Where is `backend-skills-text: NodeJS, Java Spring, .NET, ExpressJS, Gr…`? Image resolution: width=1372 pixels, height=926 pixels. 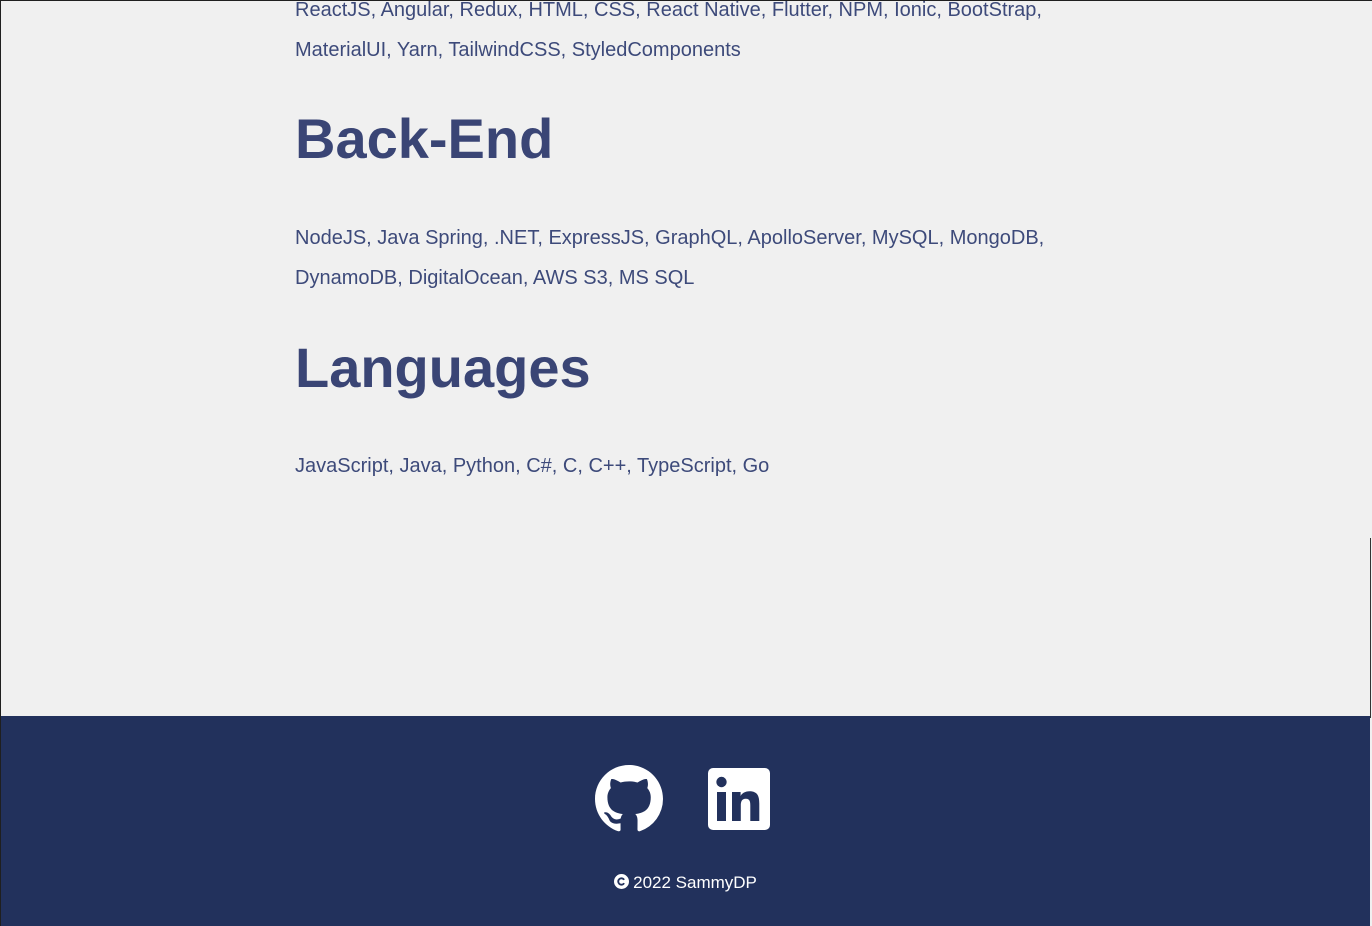
backend-skills-text: NodeJS, Java Spring, .NET, ExpressJS, Gr… is located at coordinates (670, 258).